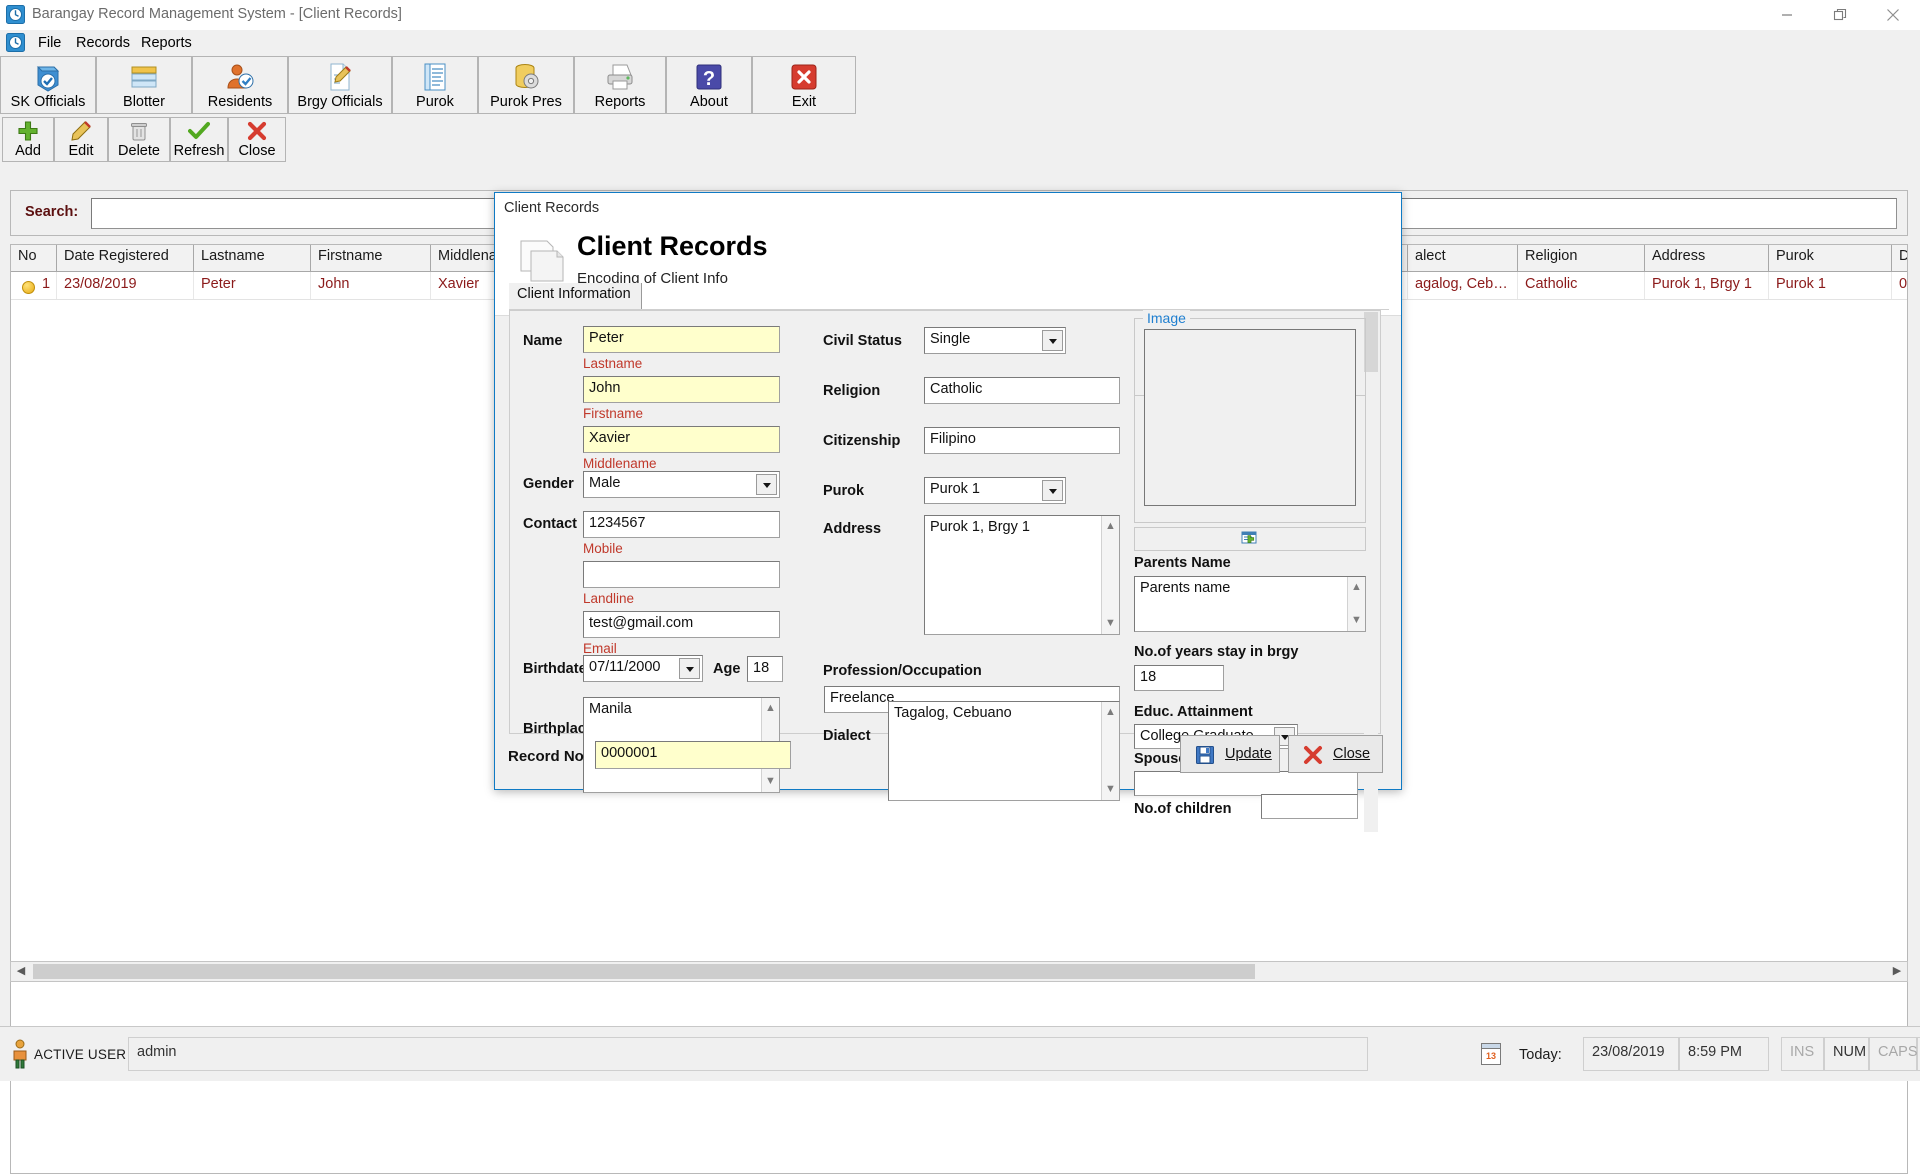 The height and width of the screenshot is (1174, 1920). Describe the element at coordinates (15, 42) in the screenshot. I see `mdi-app-icon` at that location.